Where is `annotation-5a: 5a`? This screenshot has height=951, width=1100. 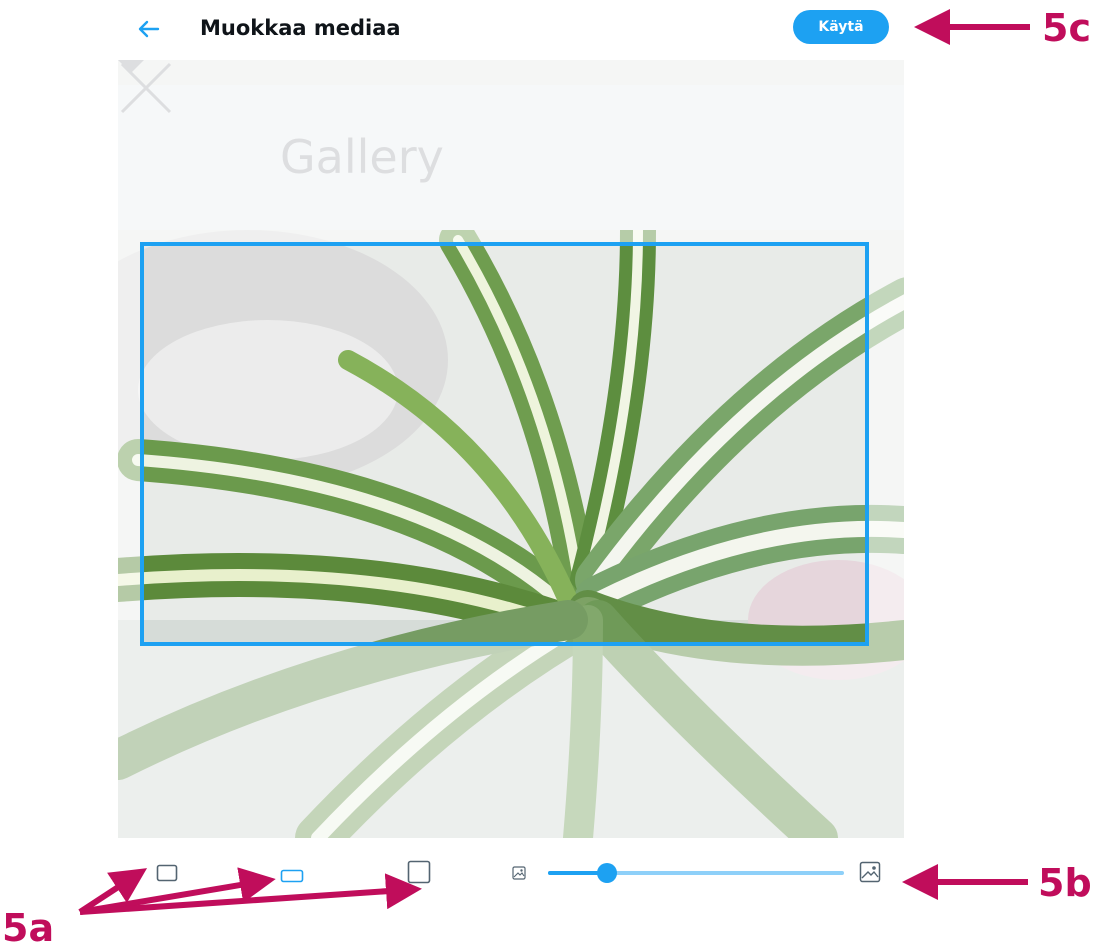 annotation-5a: 5a is located at coordinates (28, 928).